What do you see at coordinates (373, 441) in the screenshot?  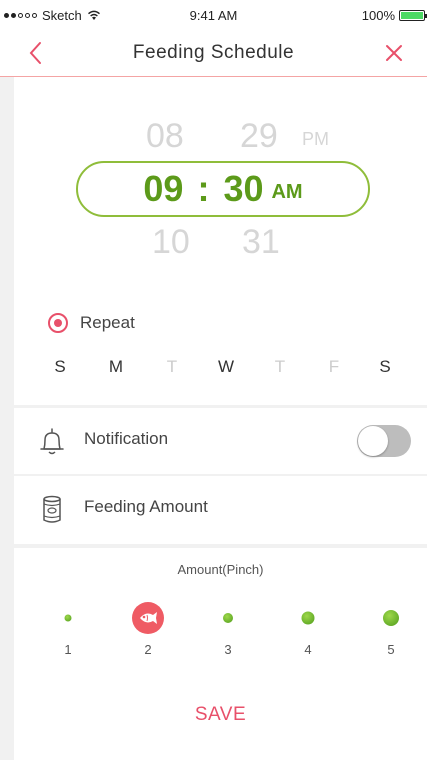 I see `toggle-knob` at bounding box center [373, 441].